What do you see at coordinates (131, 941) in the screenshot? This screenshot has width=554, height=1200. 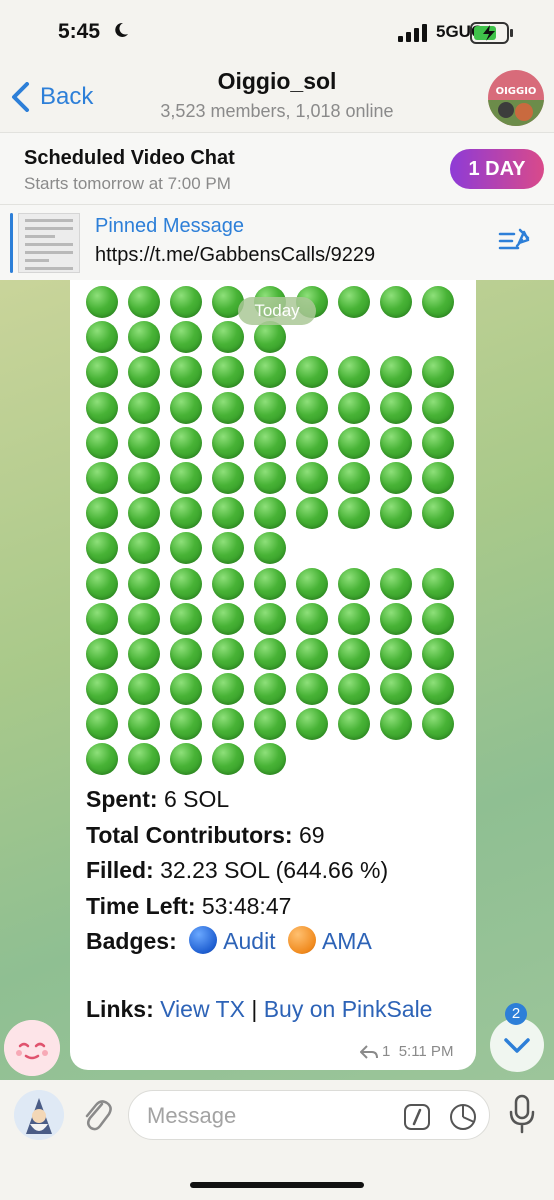 I see `badges-label: Badges:` at bounding box center [131, 941].